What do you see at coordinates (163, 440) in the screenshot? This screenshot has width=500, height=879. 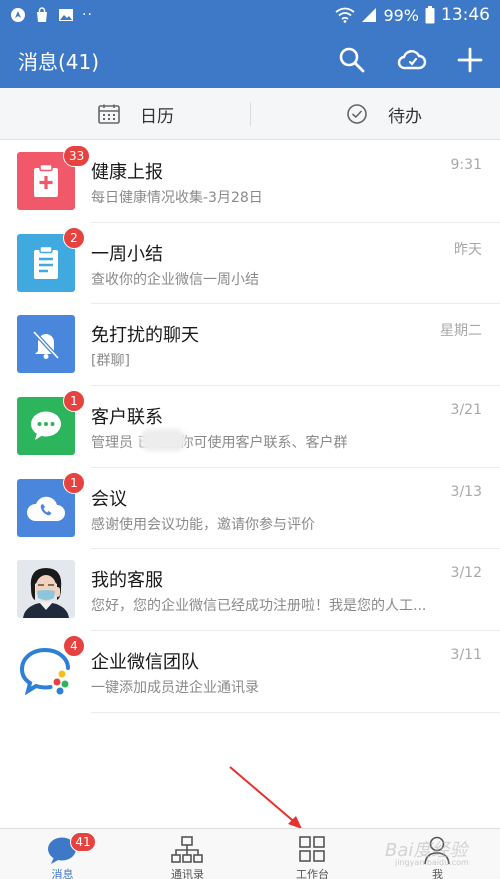 I see `redaction-blur` at bounding box center [163, 440].